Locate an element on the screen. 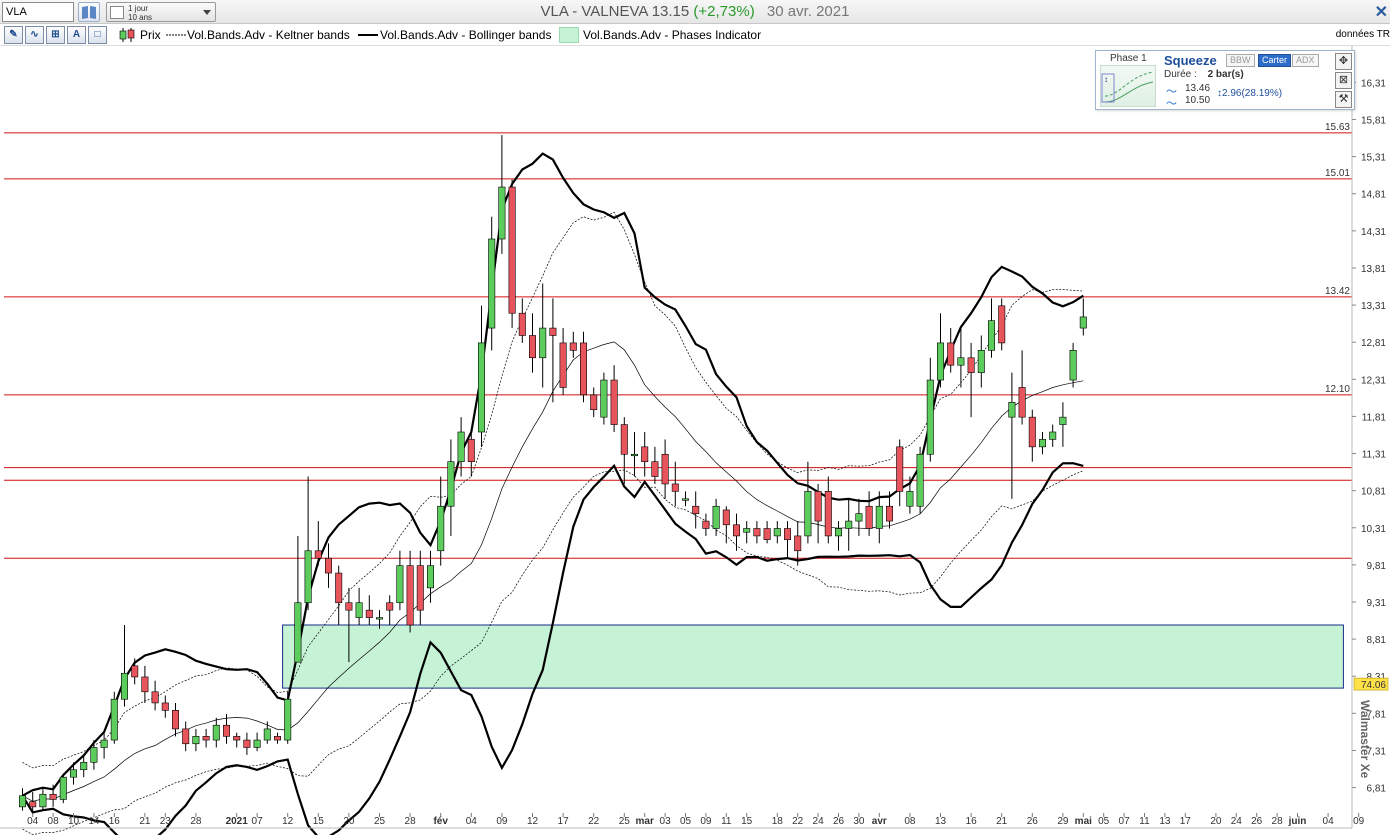  draw-tool-icon: ✎ is located at coordinates (13, 35).